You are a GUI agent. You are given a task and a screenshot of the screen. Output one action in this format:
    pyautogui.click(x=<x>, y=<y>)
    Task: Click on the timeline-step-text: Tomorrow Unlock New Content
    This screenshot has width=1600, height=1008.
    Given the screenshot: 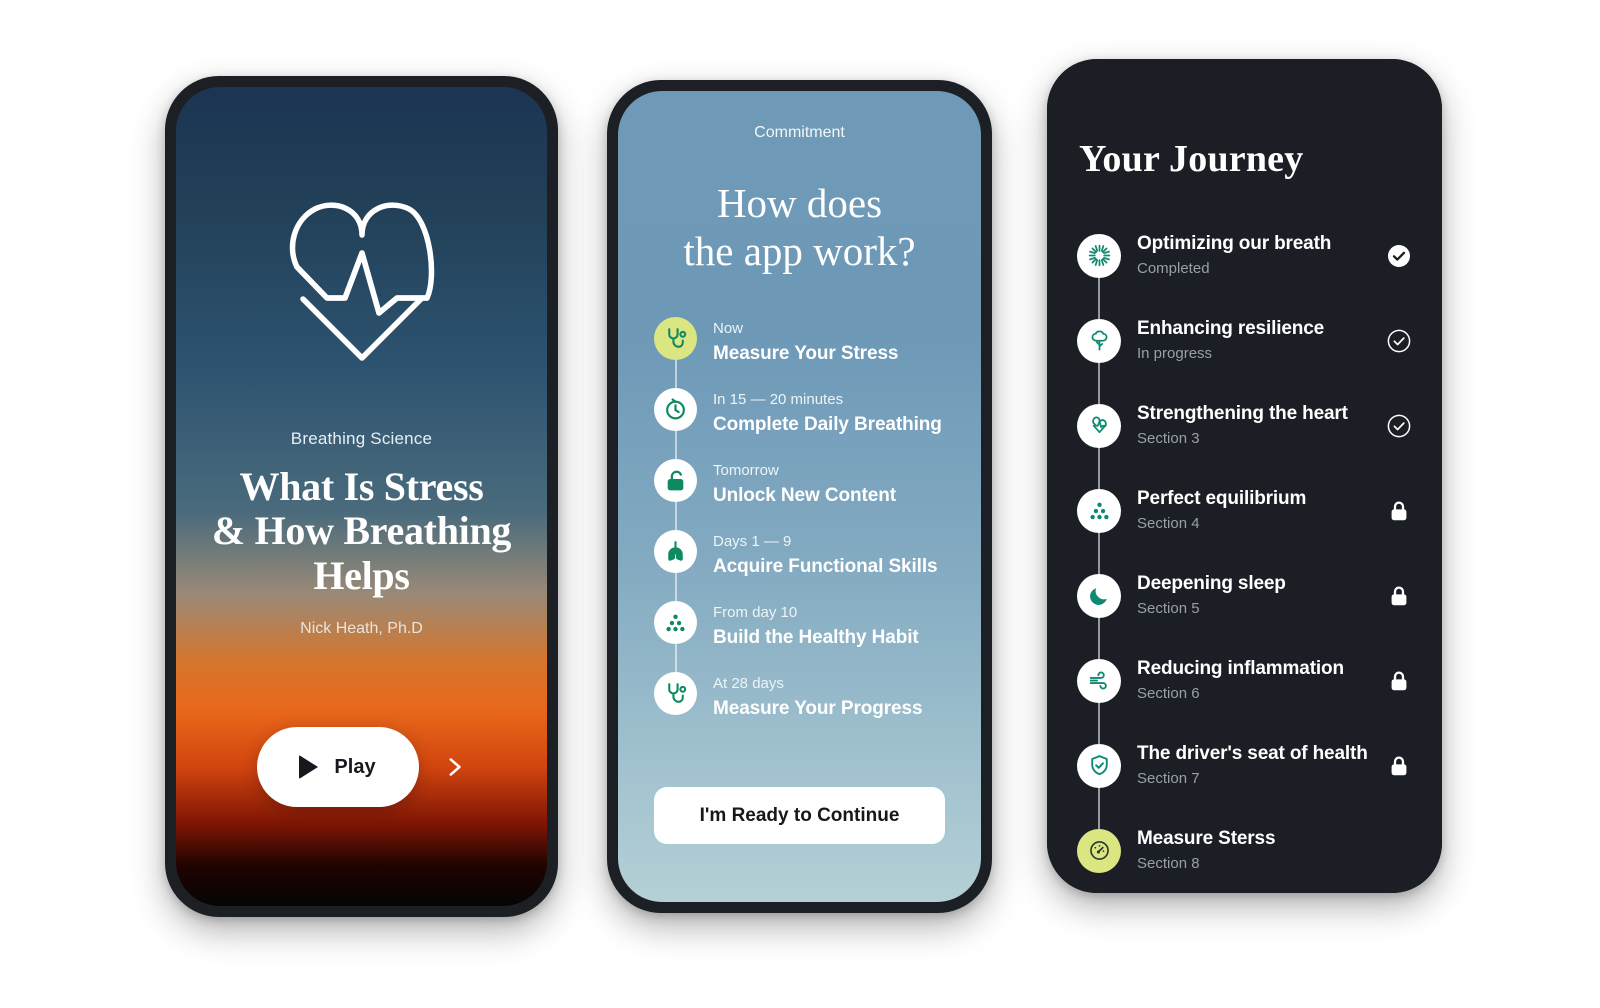 What is the action you would take?
    pyautogui.click(x=804, y=483)
    